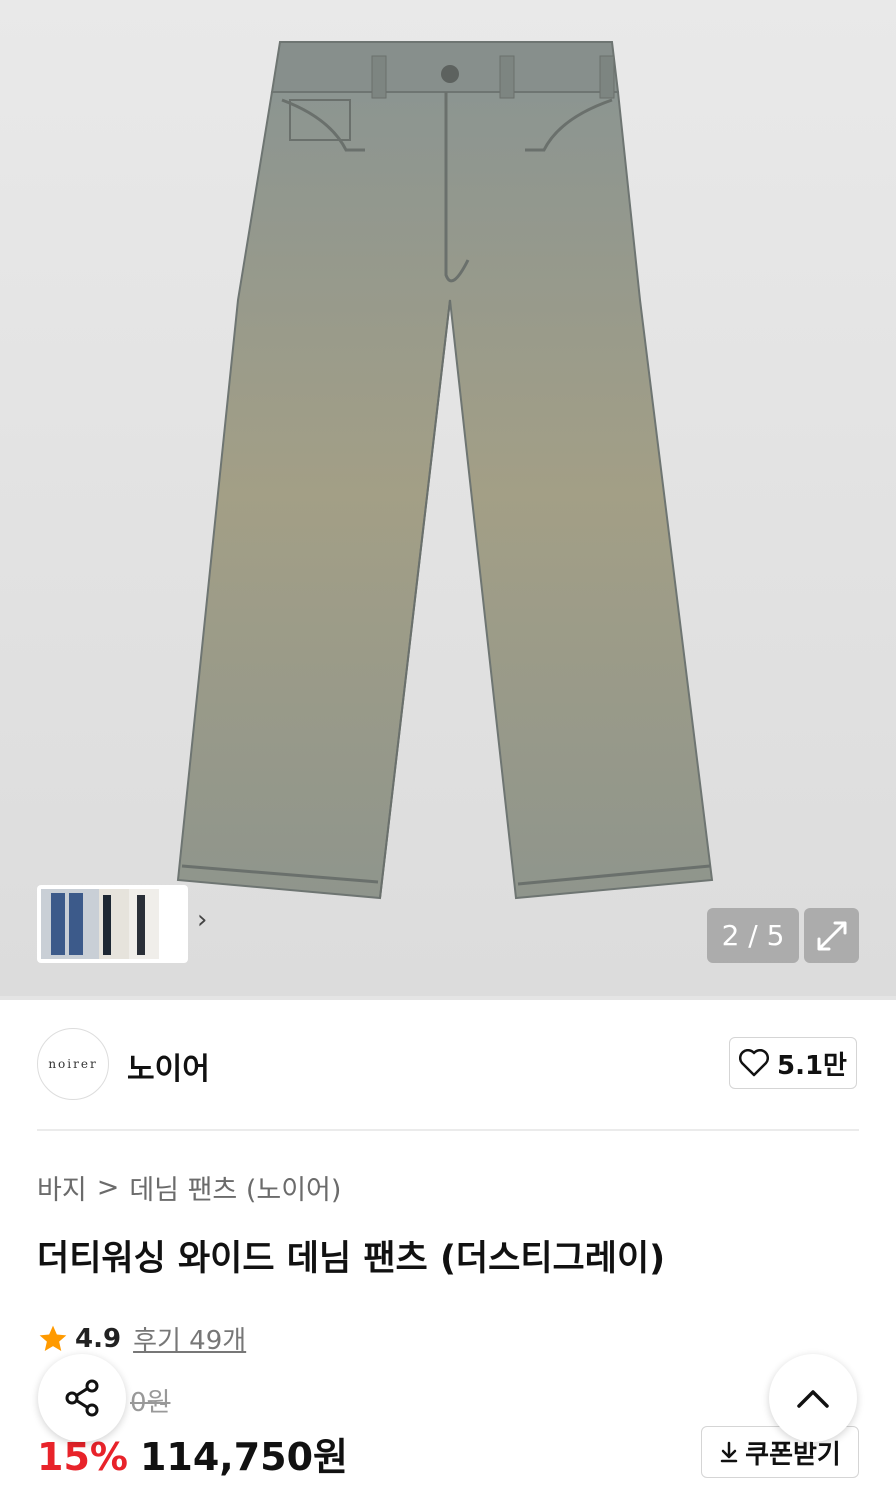  Describe the element at coordinates (448, 1064) in the screenshot. I see `brand-row: noirer 노이어 5.1만` at that location.